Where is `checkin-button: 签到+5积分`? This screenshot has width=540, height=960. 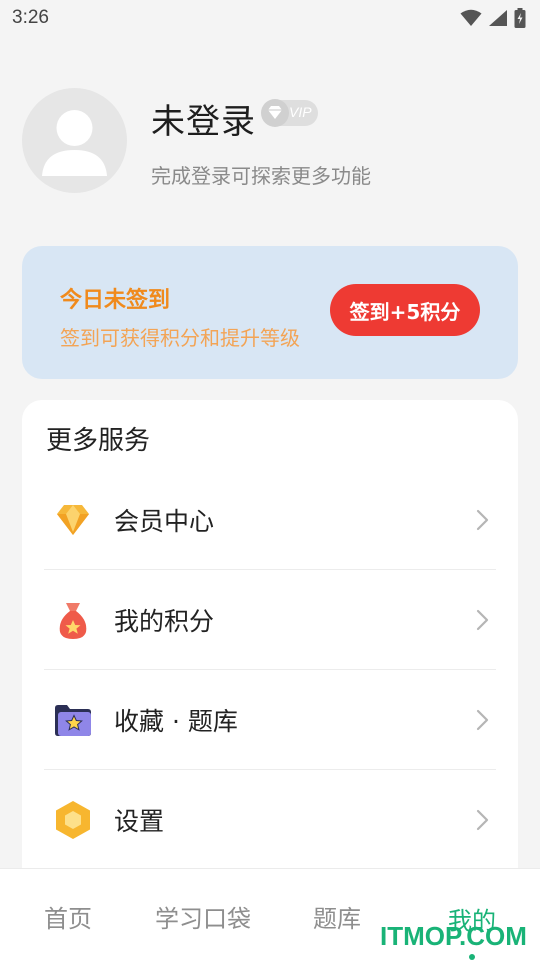 checkin-button: 签到+5积分 is located at coordinates (405, 310).